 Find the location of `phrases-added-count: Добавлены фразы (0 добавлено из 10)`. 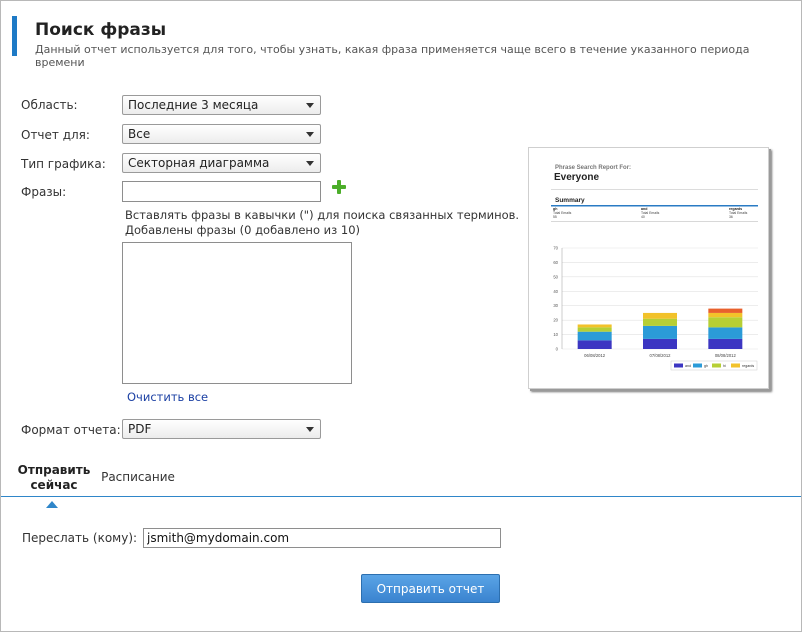

phrases-added-count: Добавлены фразы (0 добавлено из 10) is located at coordinates (243, 230).